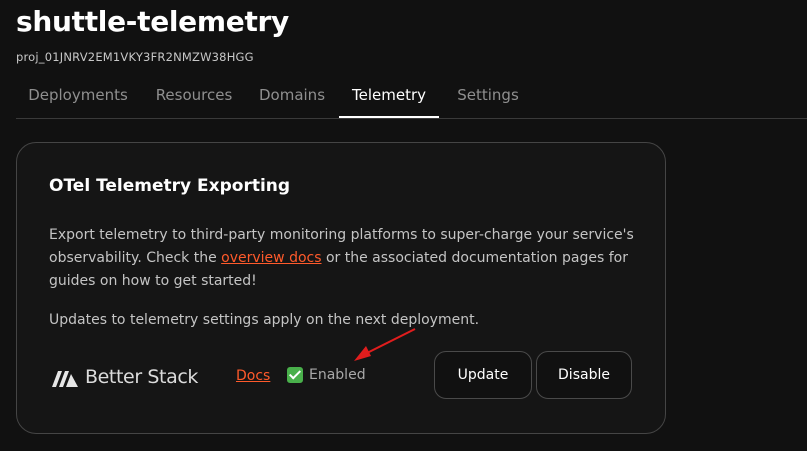  I want to click on project-id: proj_01JNRV2EM1VKY3FR2NMZW38HGG, so click(135, 57).